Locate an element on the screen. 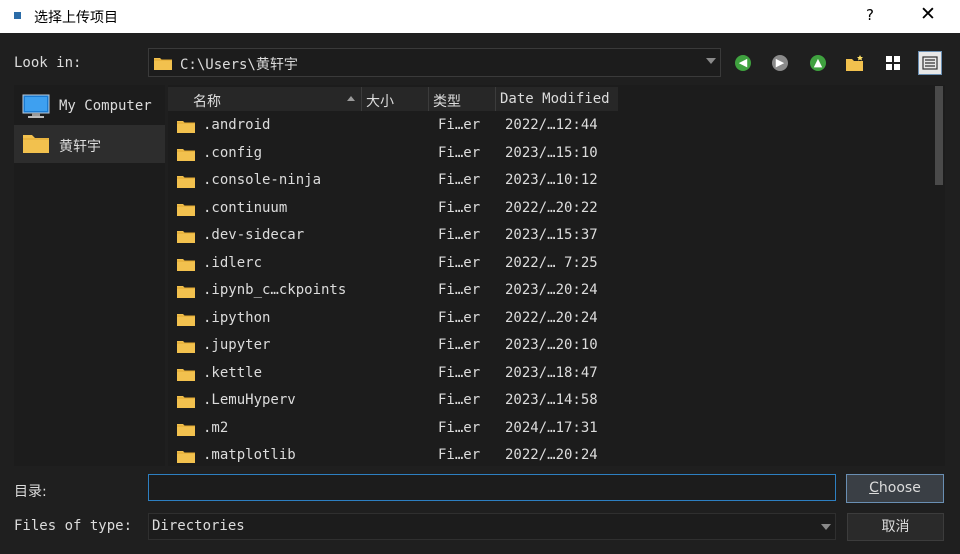  file-name: .kettle is located at coordinates (233, 372).